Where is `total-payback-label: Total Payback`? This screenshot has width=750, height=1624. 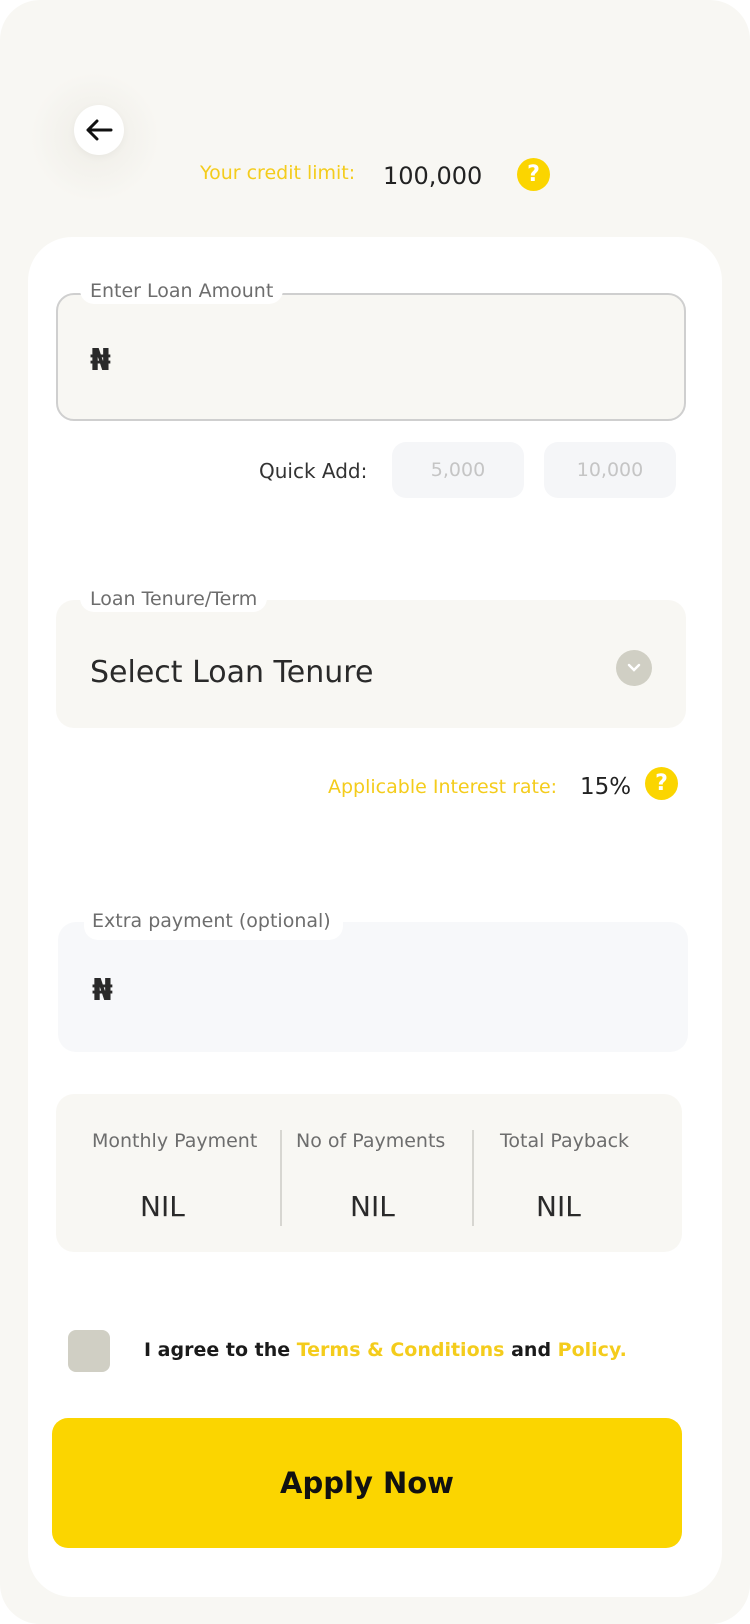
total-payback-label: Total Payback is located at coordinates (565, 1141).